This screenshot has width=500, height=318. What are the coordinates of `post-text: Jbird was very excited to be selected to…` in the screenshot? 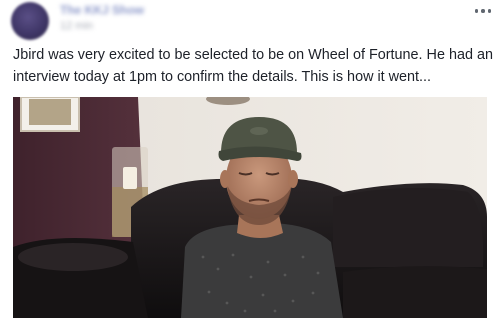 It's located at (253, 66).